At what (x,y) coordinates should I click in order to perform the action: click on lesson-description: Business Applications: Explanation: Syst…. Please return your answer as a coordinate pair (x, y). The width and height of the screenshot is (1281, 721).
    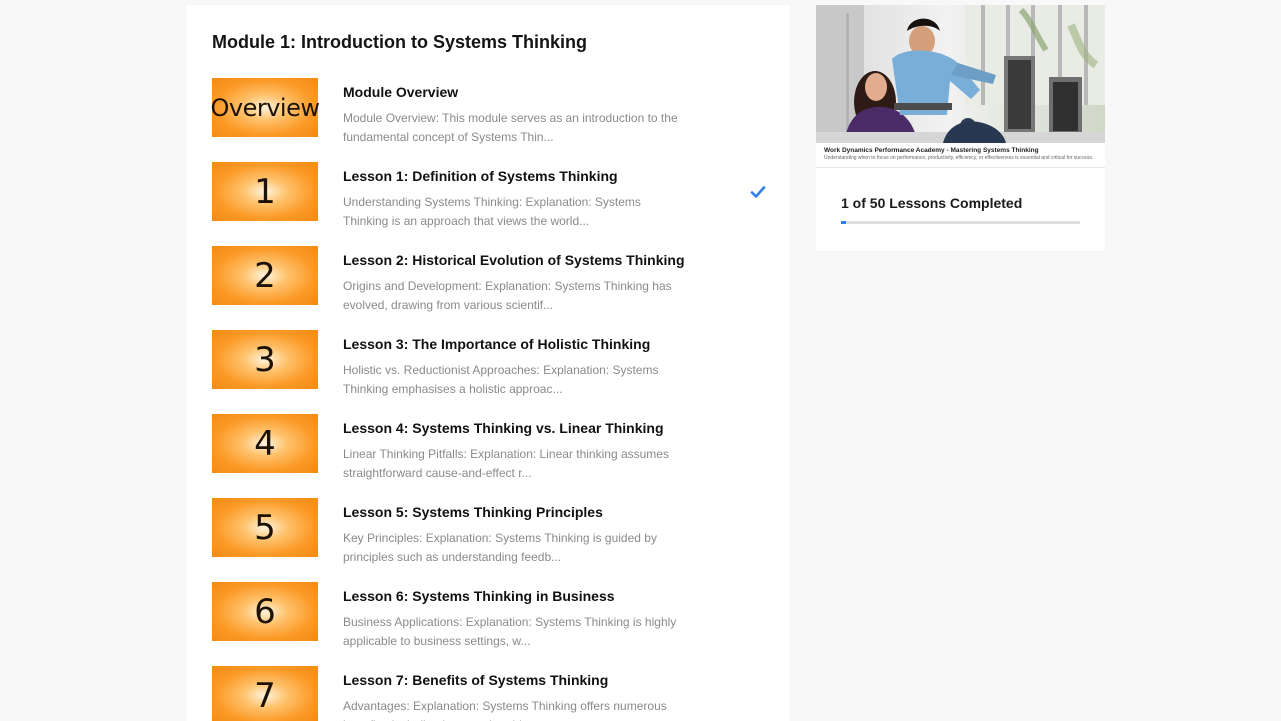
    Looking at the image, I should click on (510, 631).